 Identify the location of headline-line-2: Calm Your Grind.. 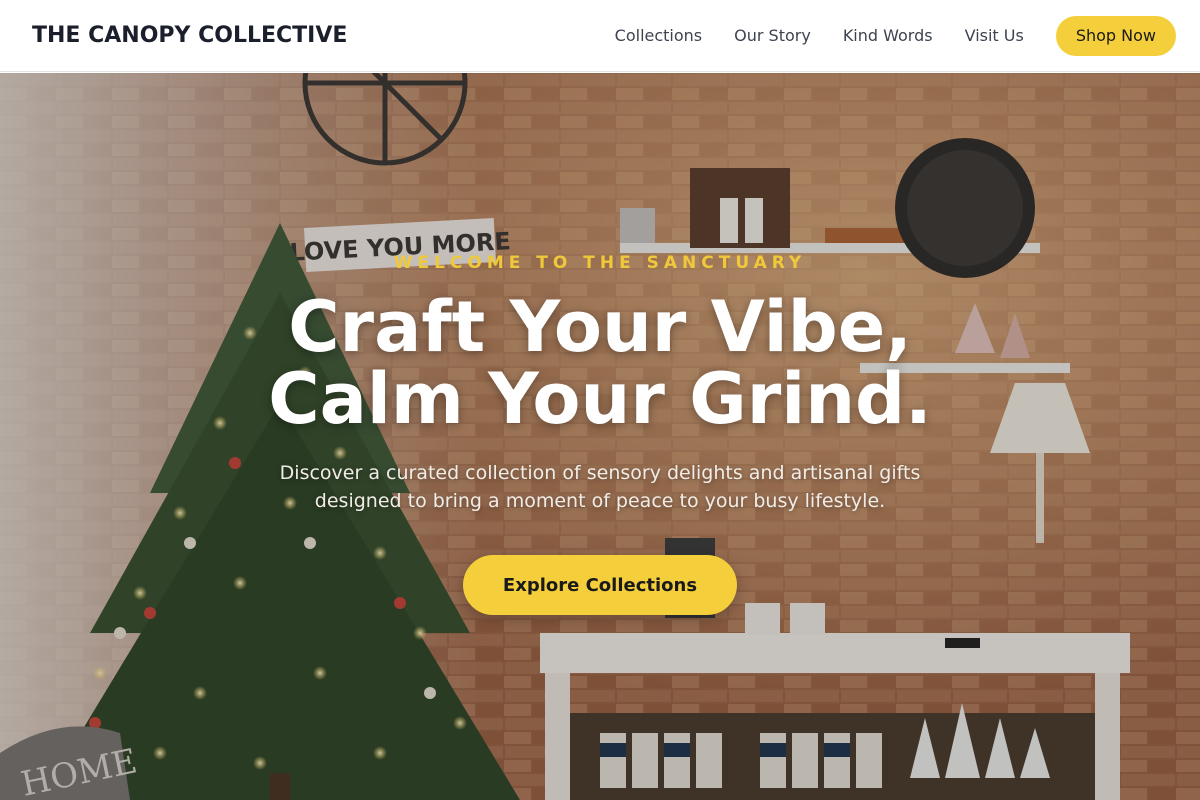
(600, 399).